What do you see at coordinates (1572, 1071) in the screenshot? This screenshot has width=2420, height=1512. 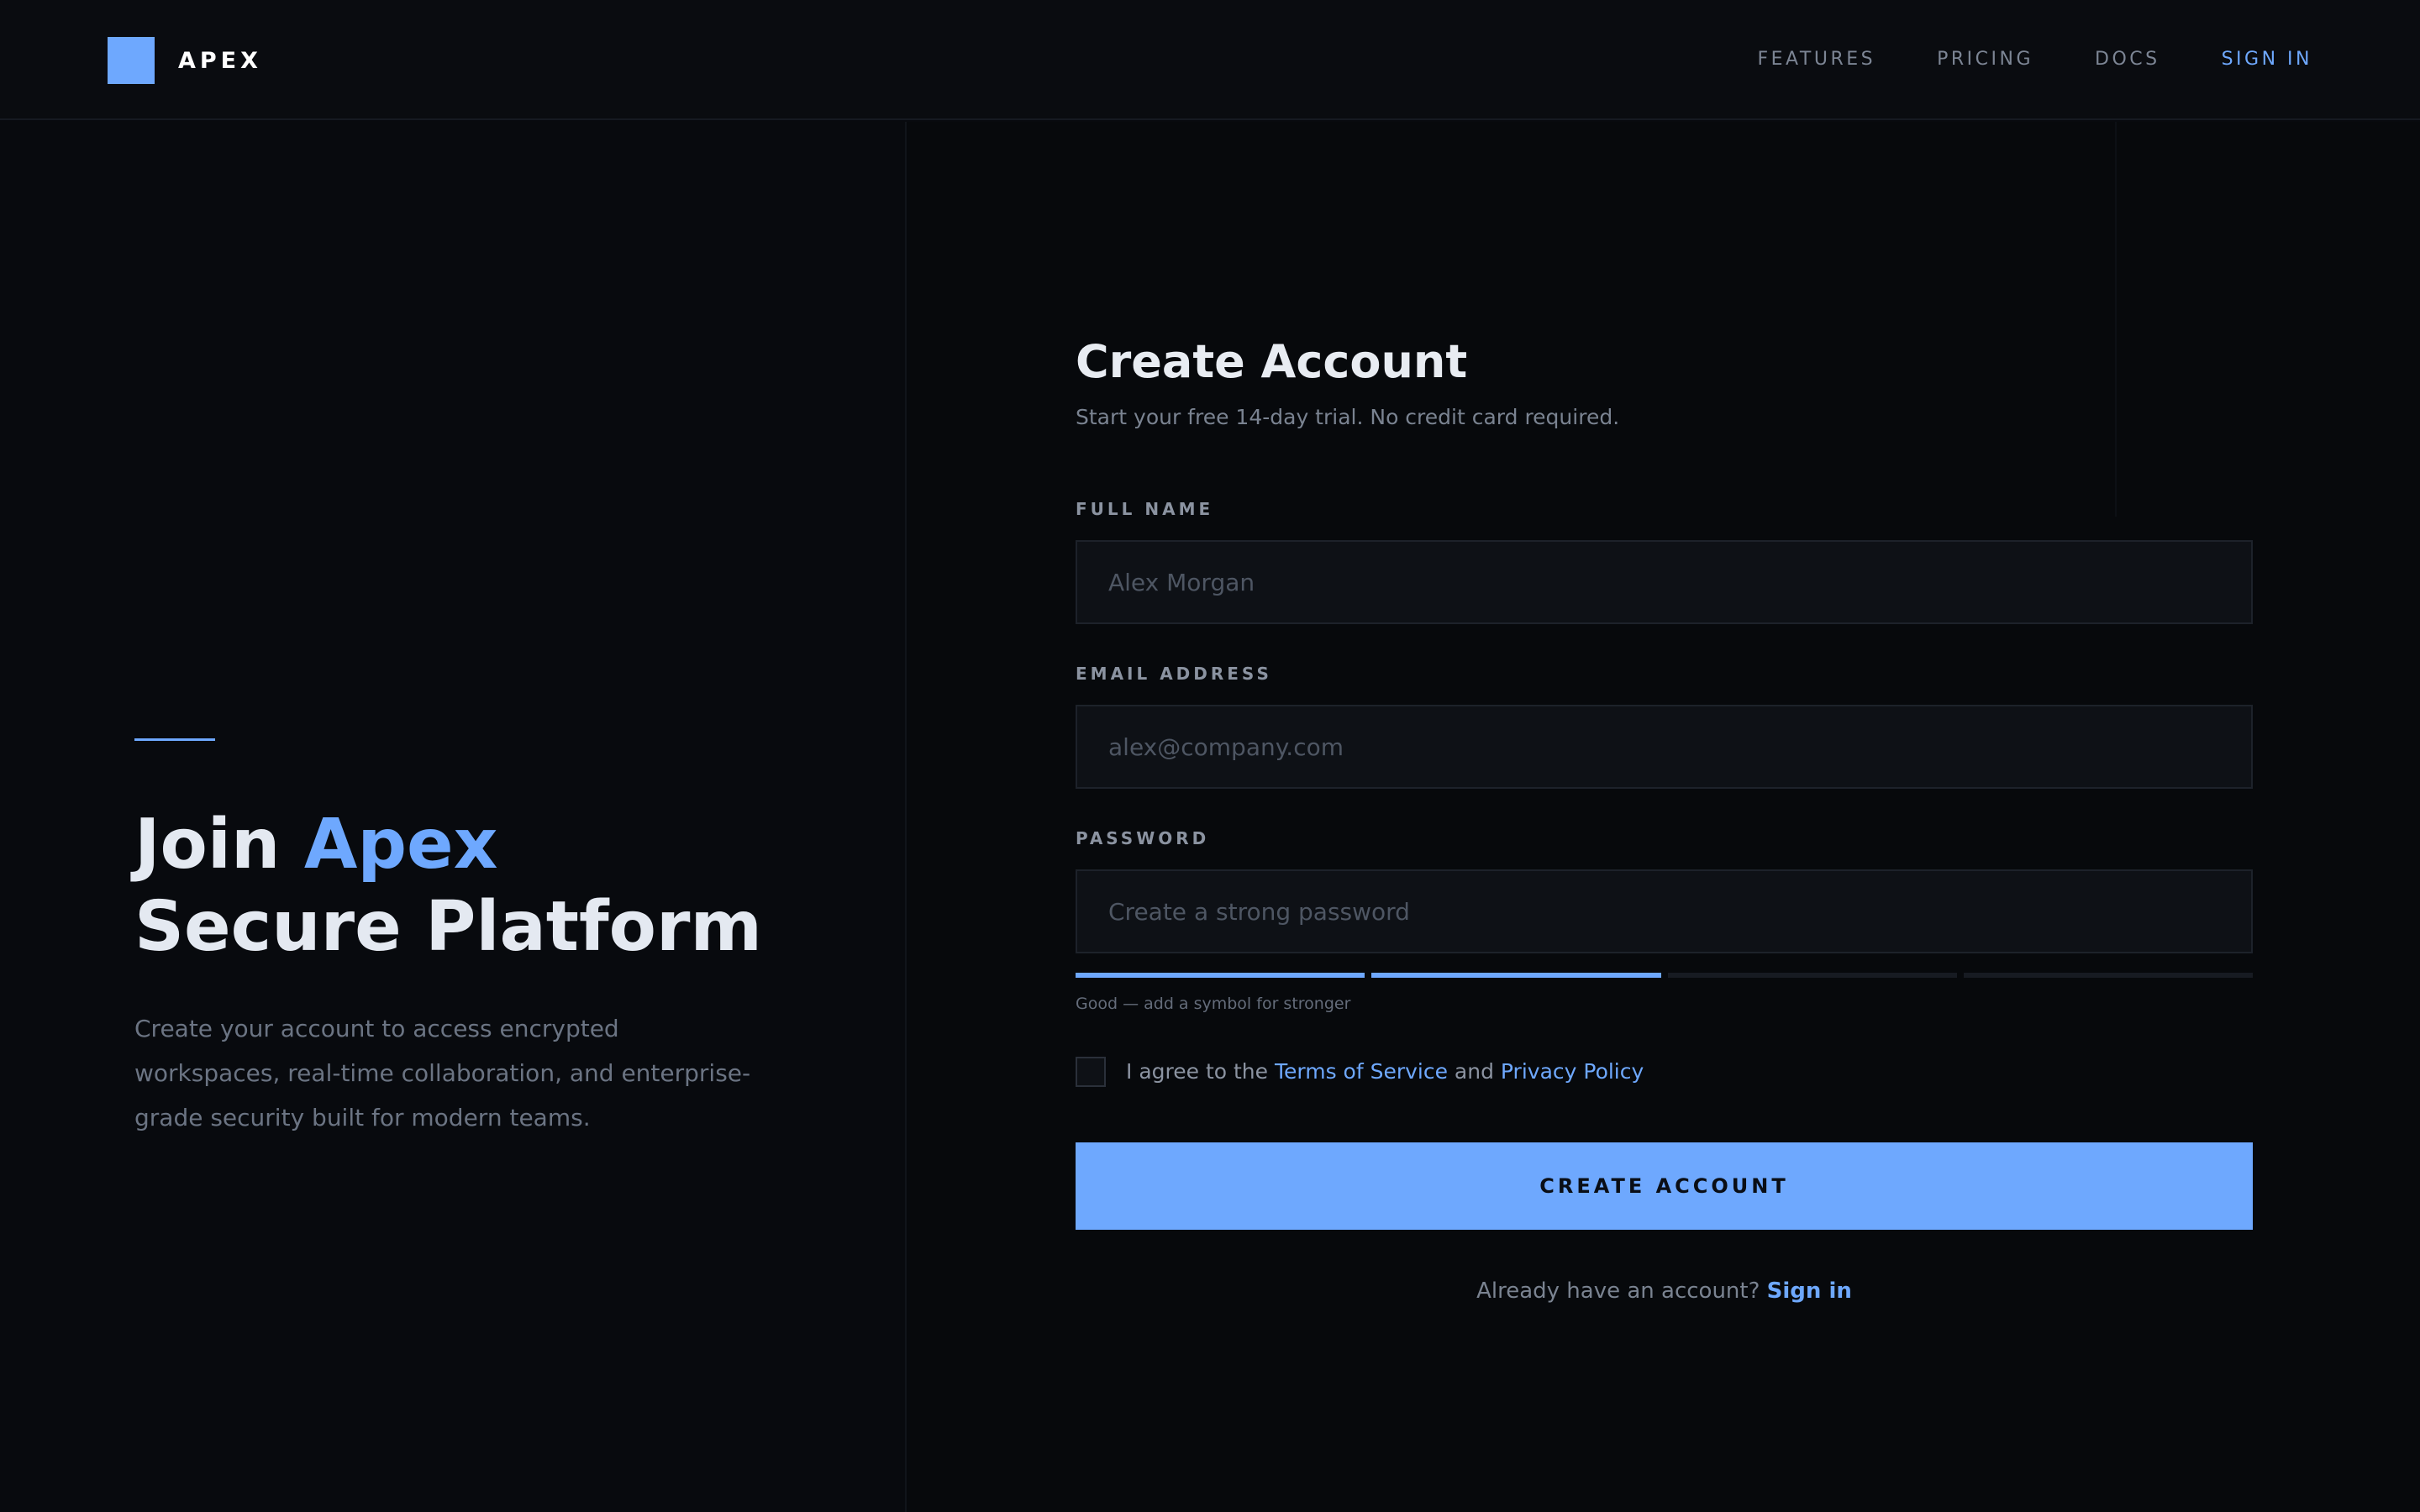 I see `privacy-policy-link: Privacy Policy` at bounding box center [1572, 1071].